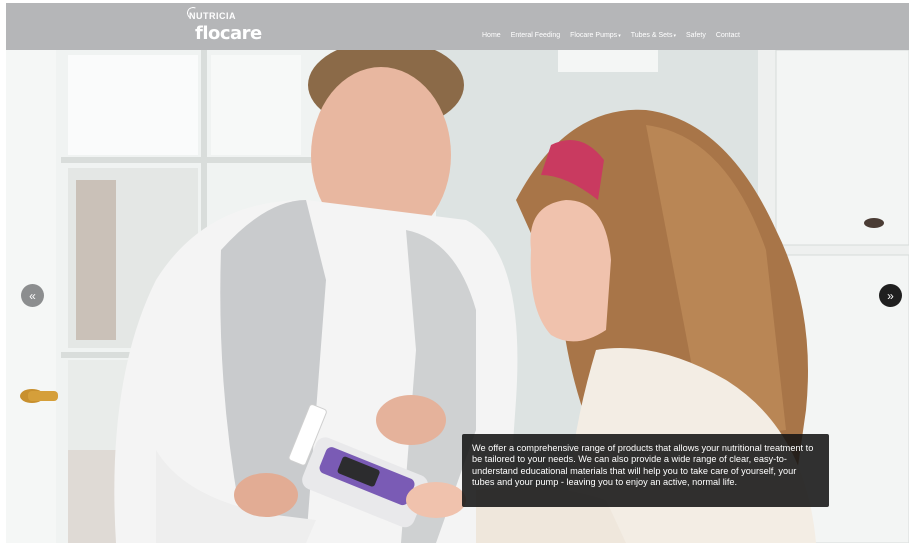  Describe the element at coordinates (228, 33) in the screenshot. I see `logo-brand-name: flocare` at that location.